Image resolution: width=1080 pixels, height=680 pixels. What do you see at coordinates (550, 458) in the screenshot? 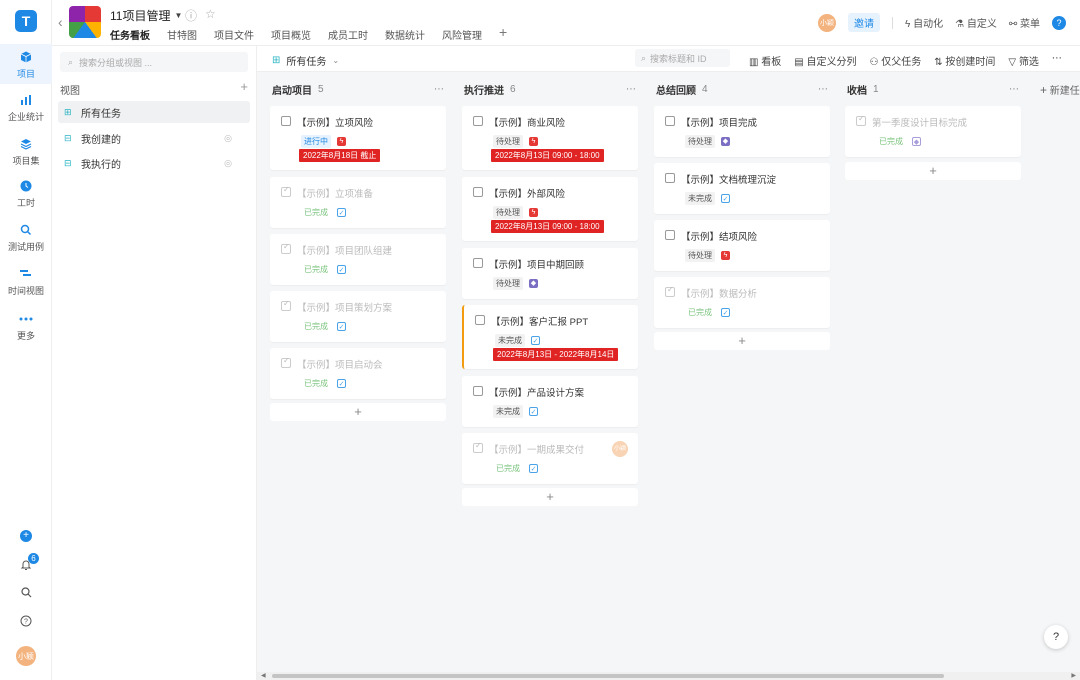
I see `task-card: 【示例】一期成果交付 小颖 已完成 ✓` at bounding box center [550, 458].